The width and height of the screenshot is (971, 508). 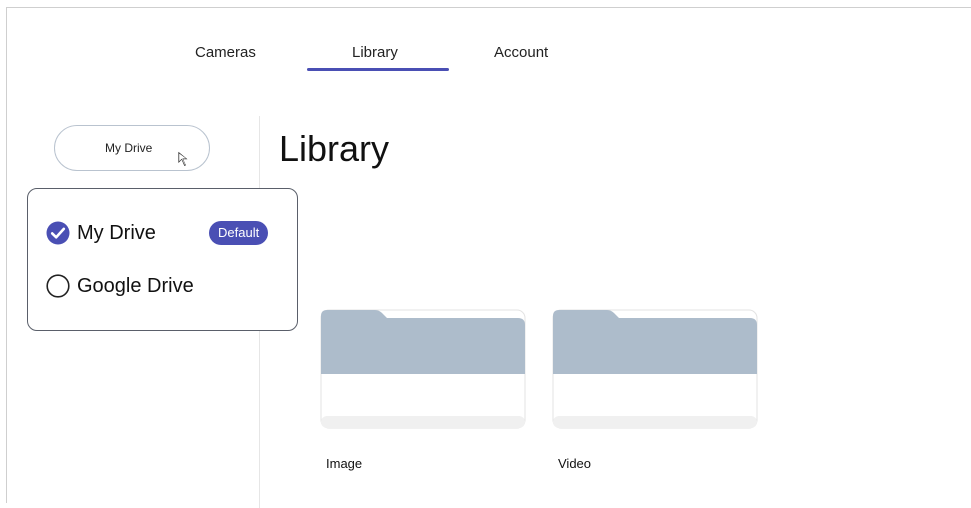 I want to click on folder-label-video: Video, so click(x=575, y=463).